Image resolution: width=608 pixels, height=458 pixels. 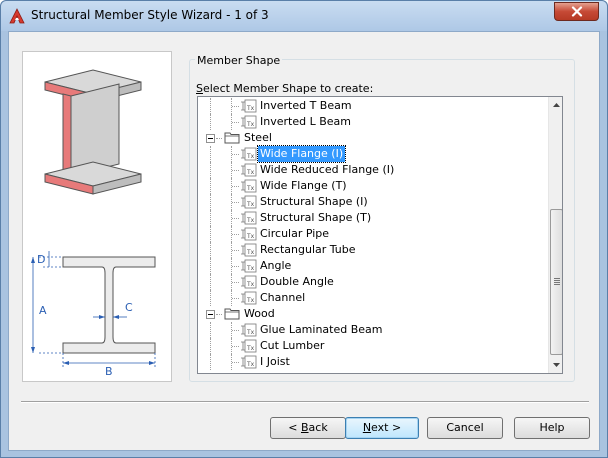 I want to click on help-button: Help, so click(x=552, y=428).